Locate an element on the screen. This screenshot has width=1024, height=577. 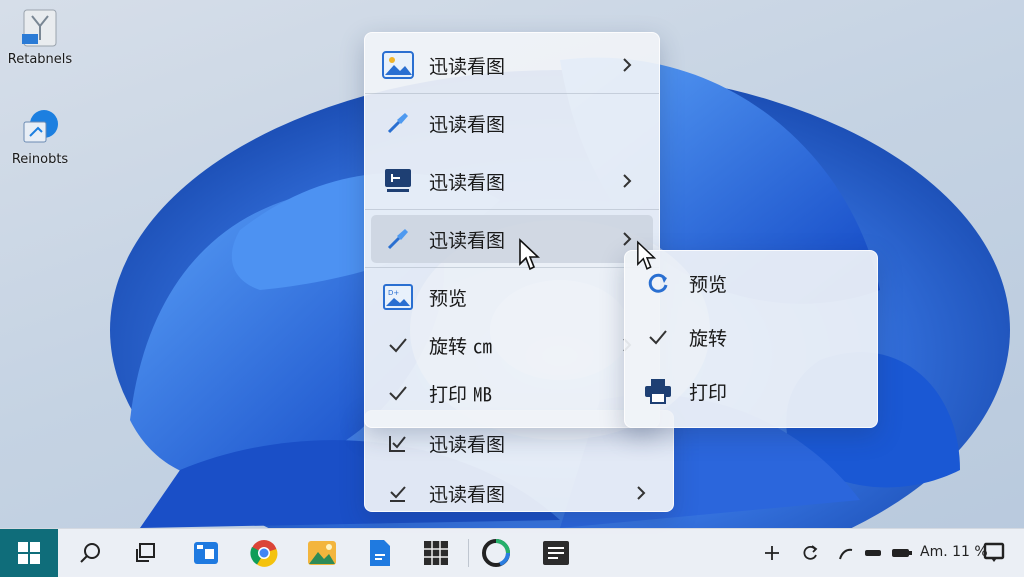
edge-icon is located at coordinates (496, 553).